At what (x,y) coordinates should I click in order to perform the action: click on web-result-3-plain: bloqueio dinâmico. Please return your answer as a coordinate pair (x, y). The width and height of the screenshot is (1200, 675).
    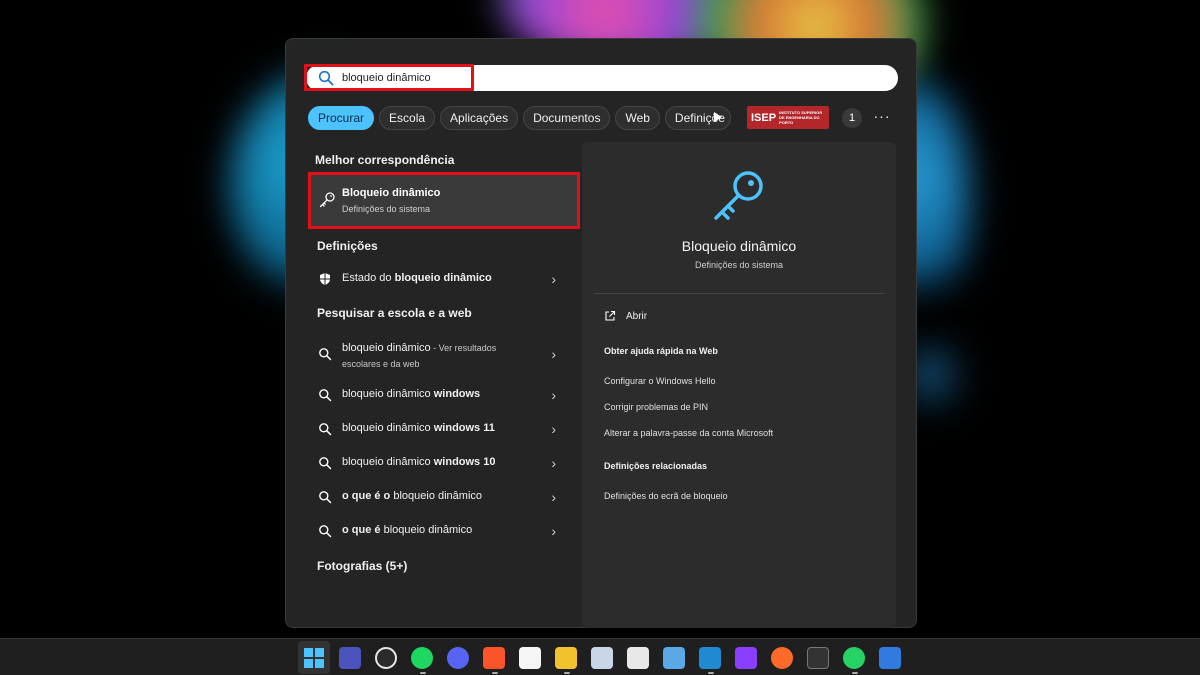
    Looking at the image, I should click on (388, 428).